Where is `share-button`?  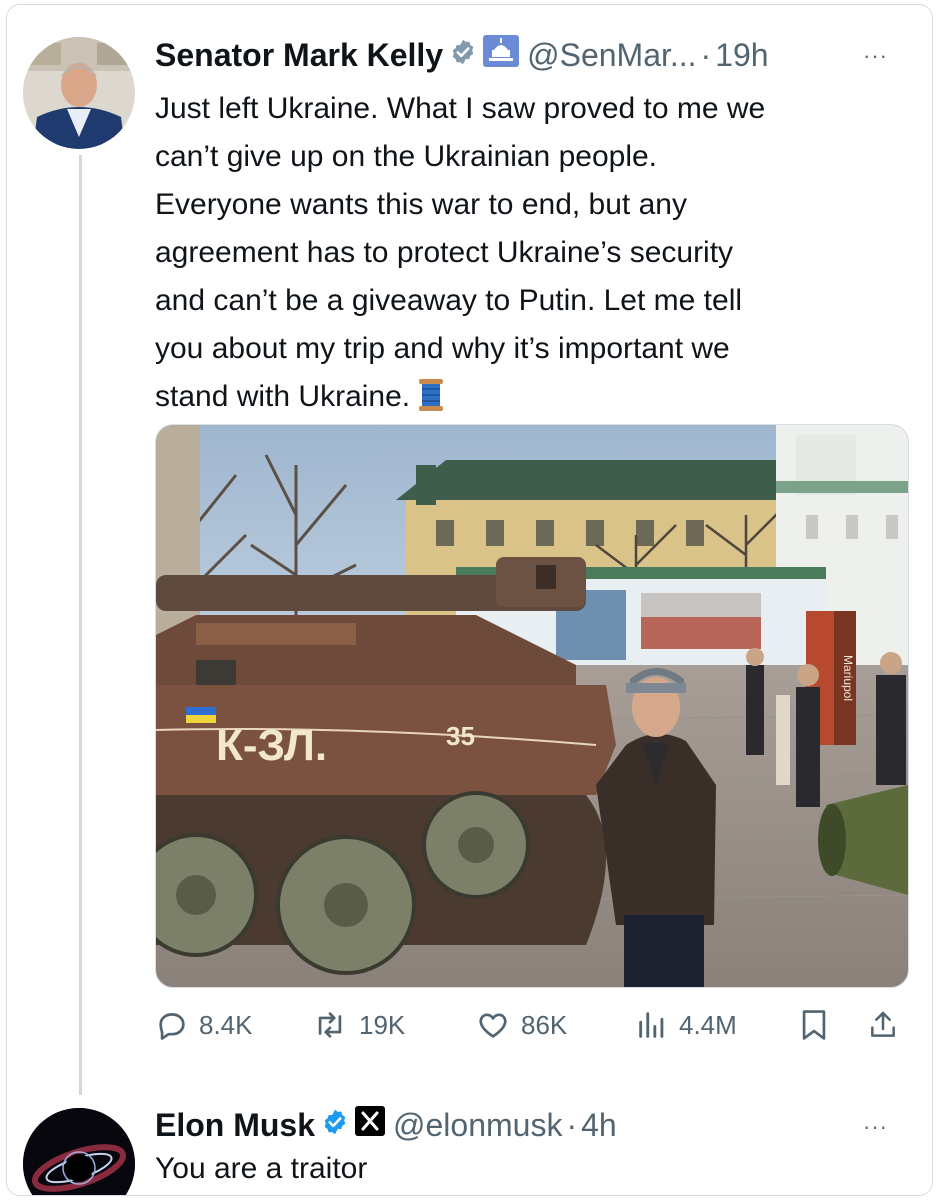 share-button is located at coordinates (883, 1025).